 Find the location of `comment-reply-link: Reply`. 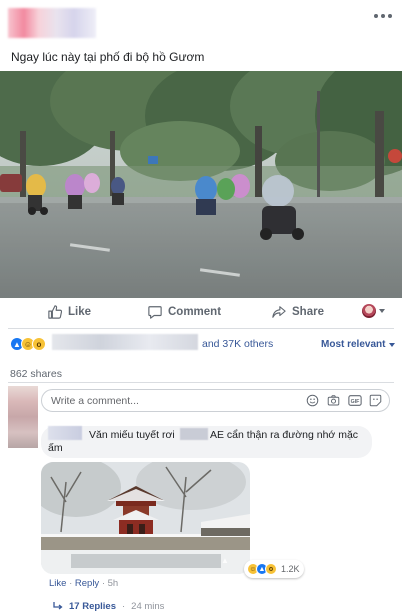

comment-reply-link: Reply is located at coordinates (87, 583).